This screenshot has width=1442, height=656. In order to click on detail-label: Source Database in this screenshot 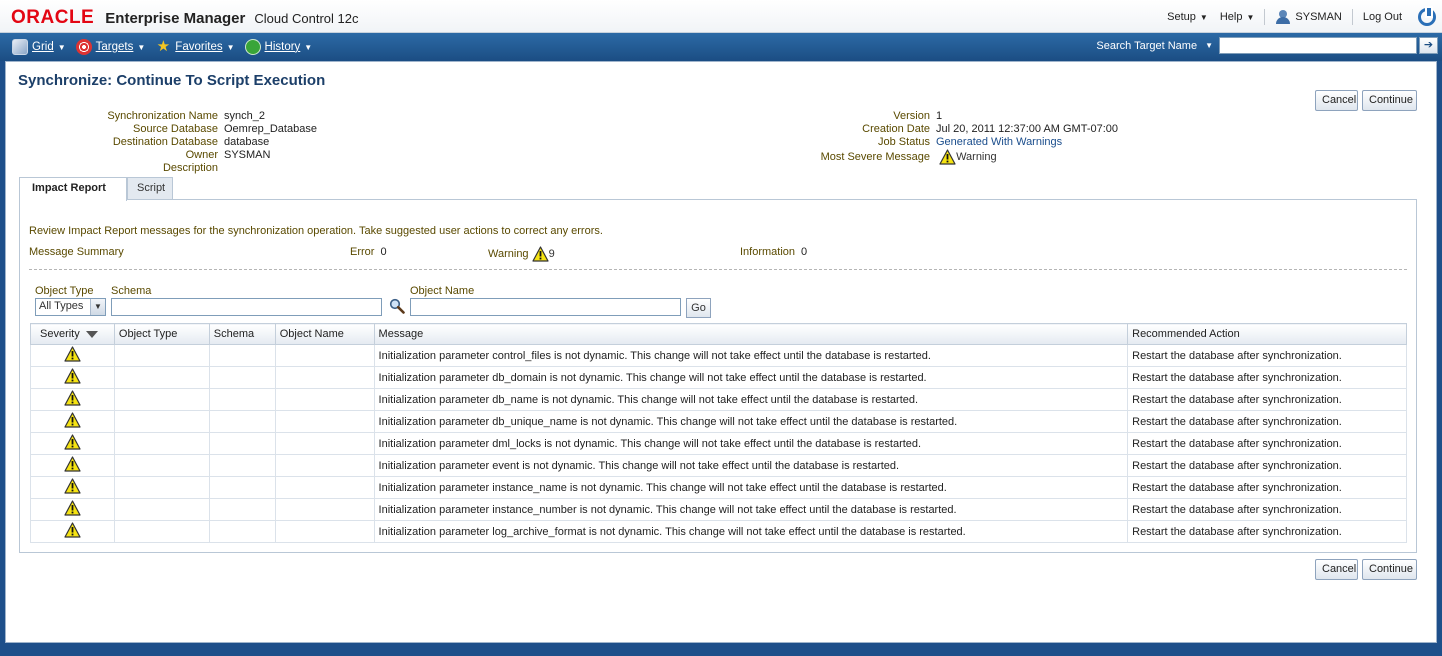, I will do `click(175, 129)`.